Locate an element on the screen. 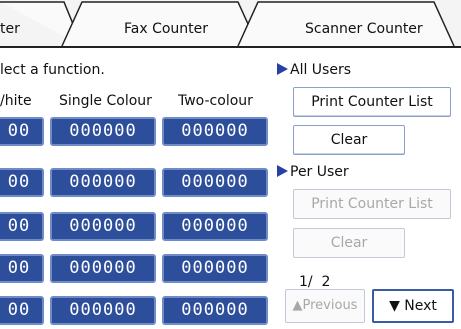  tab-label: Fax Counter is located at coordinates (166, 29).